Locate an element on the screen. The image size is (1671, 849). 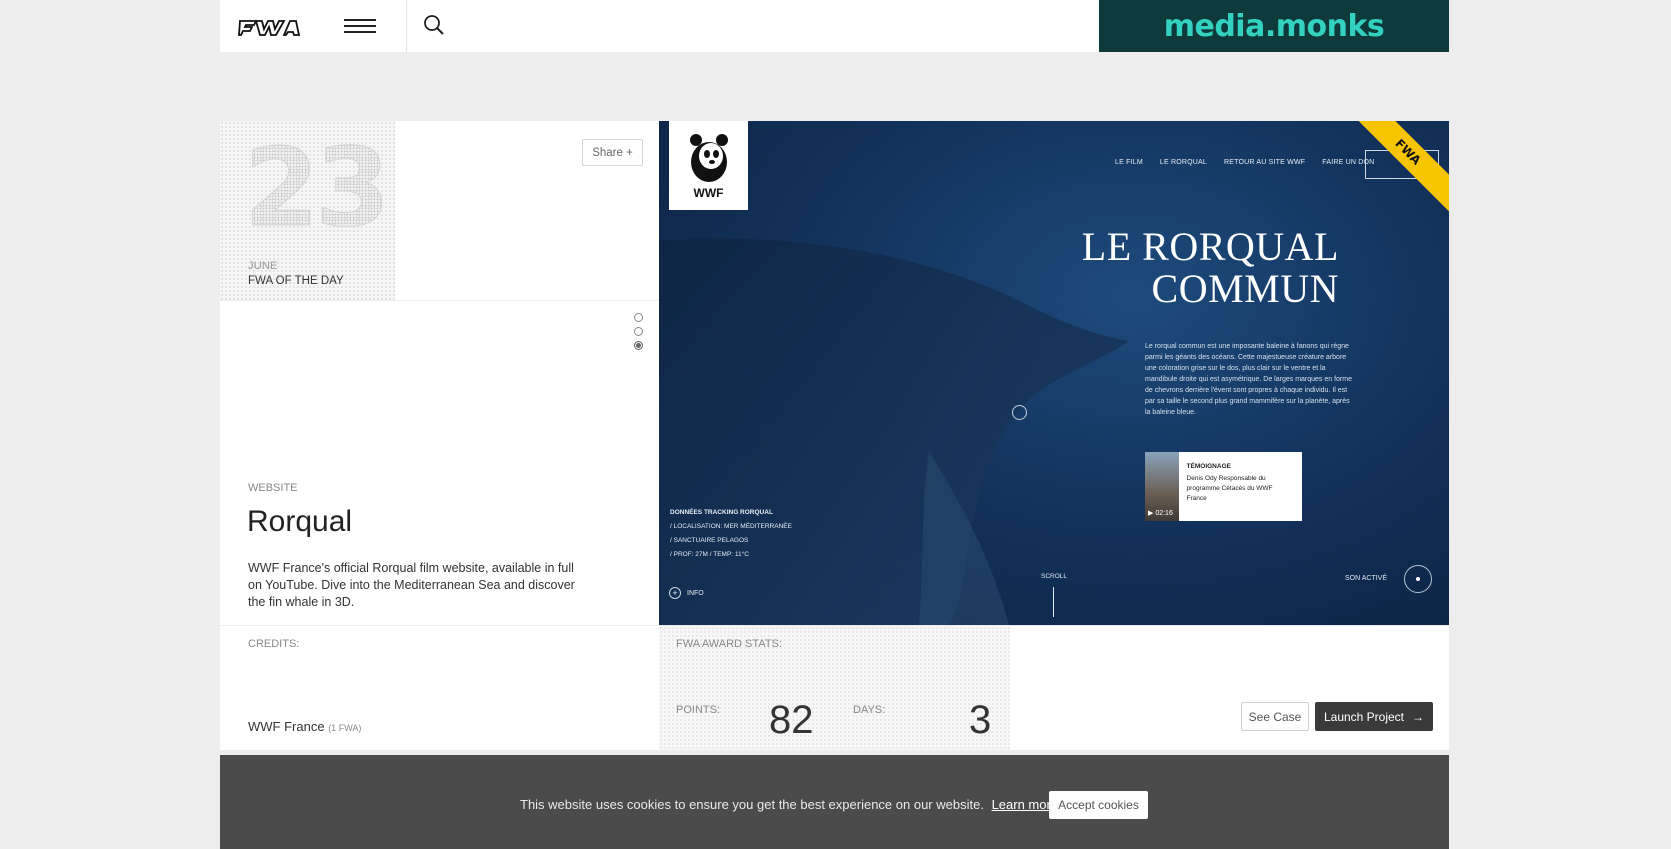
accept-cookies-button: Accept cookies is located at coordinates (1098, 805).